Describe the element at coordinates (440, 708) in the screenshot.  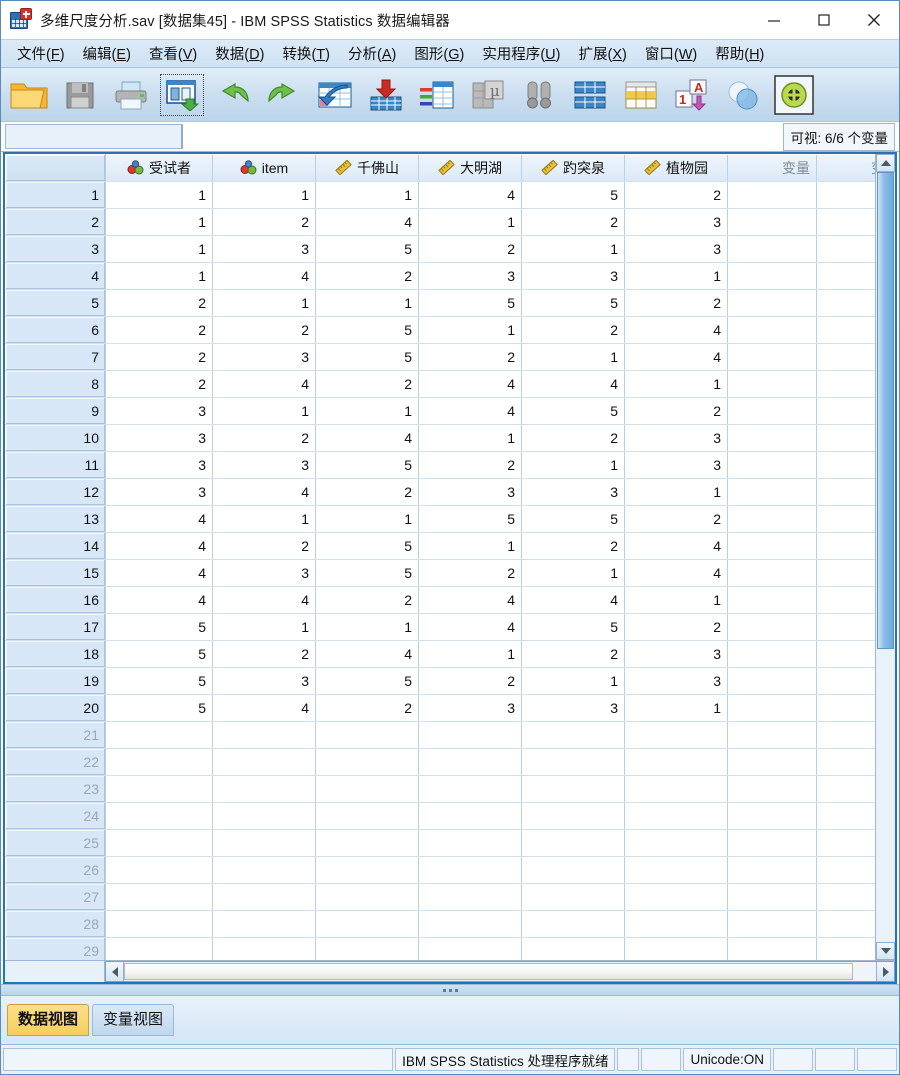
I see `table-row: 20 5 4 2 3 3 1` at that location.